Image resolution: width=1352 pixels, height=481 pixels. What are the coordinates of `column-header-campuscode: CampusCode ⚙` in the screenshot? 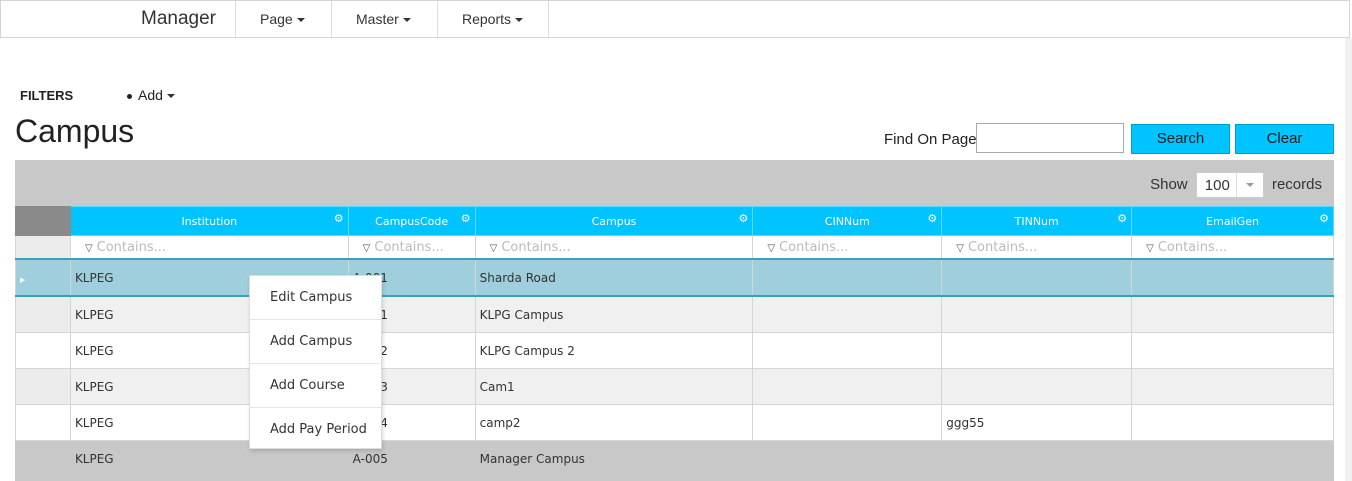 It's located at (411, 221).